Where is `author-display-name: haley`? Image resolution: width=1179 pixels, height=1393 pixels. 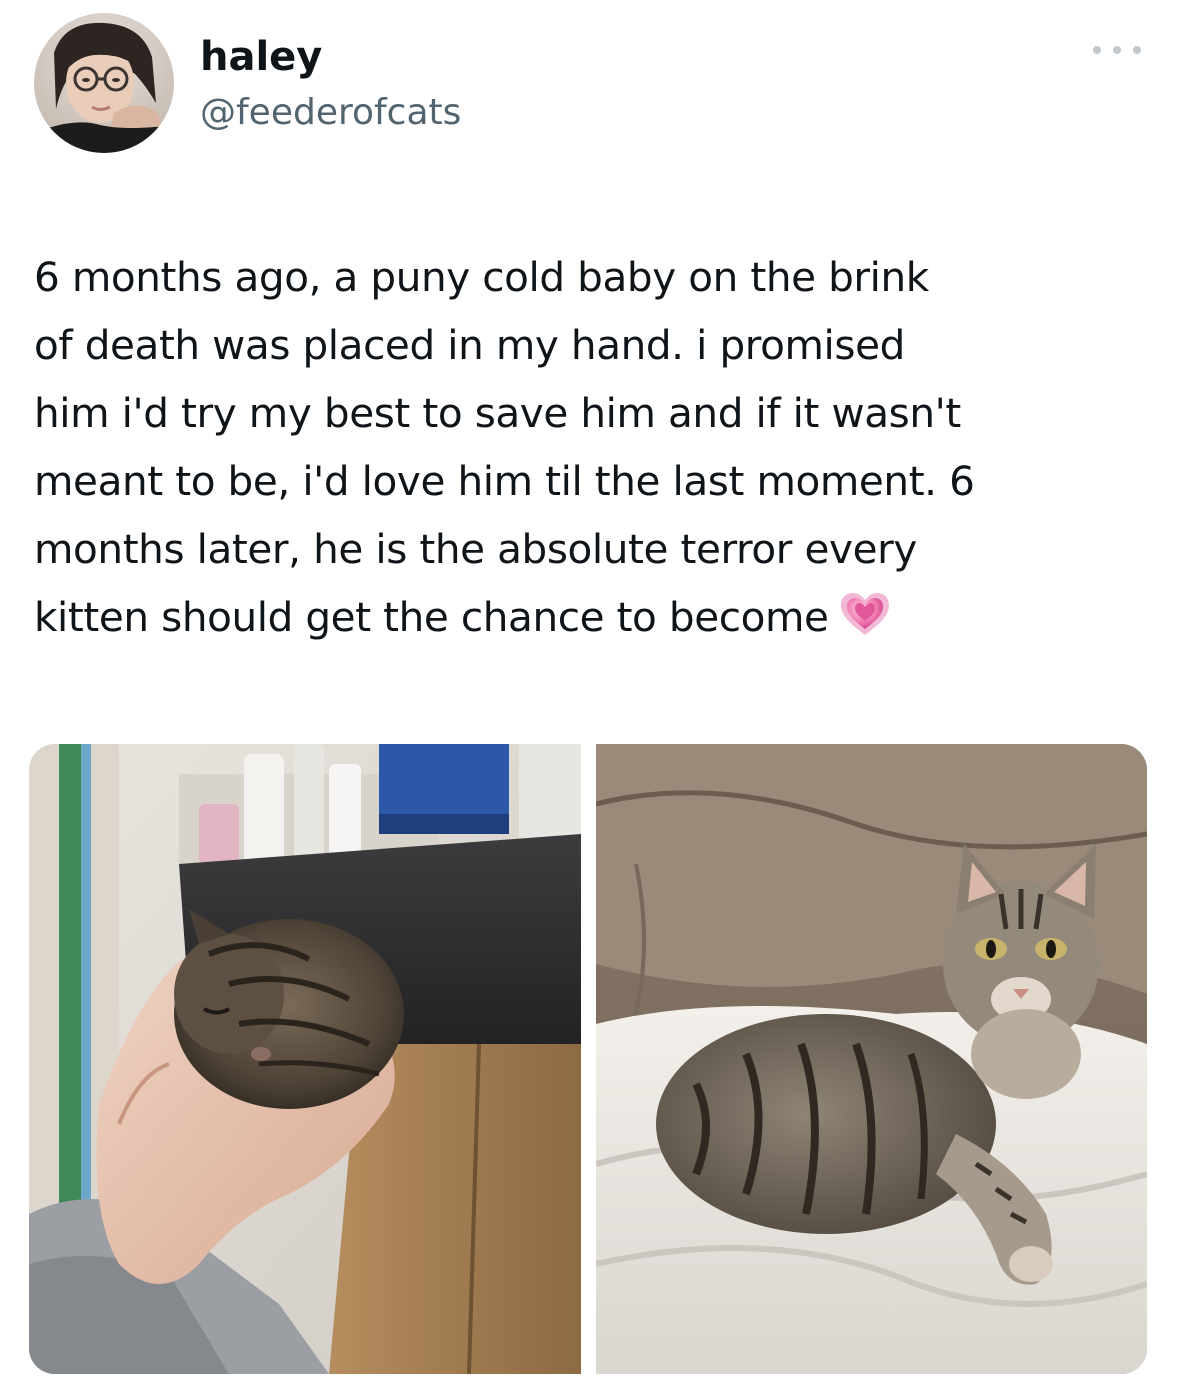
author-display-name: haley is located at coordinates (261, 57).